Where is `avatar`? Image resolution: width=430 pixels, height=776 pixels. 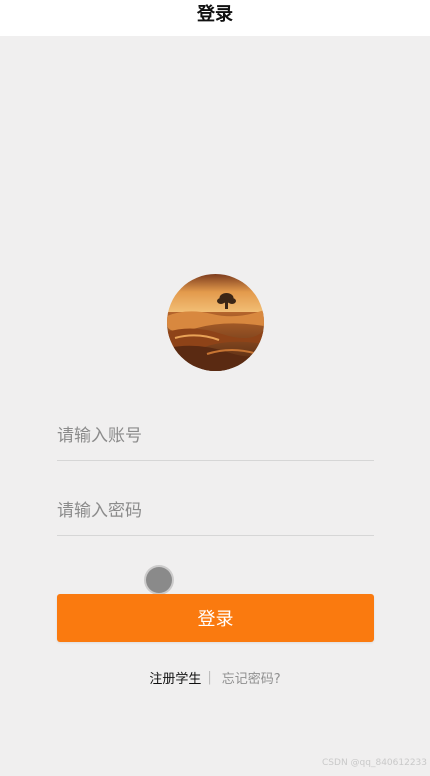 avatar is located at coordinates (215, 322).